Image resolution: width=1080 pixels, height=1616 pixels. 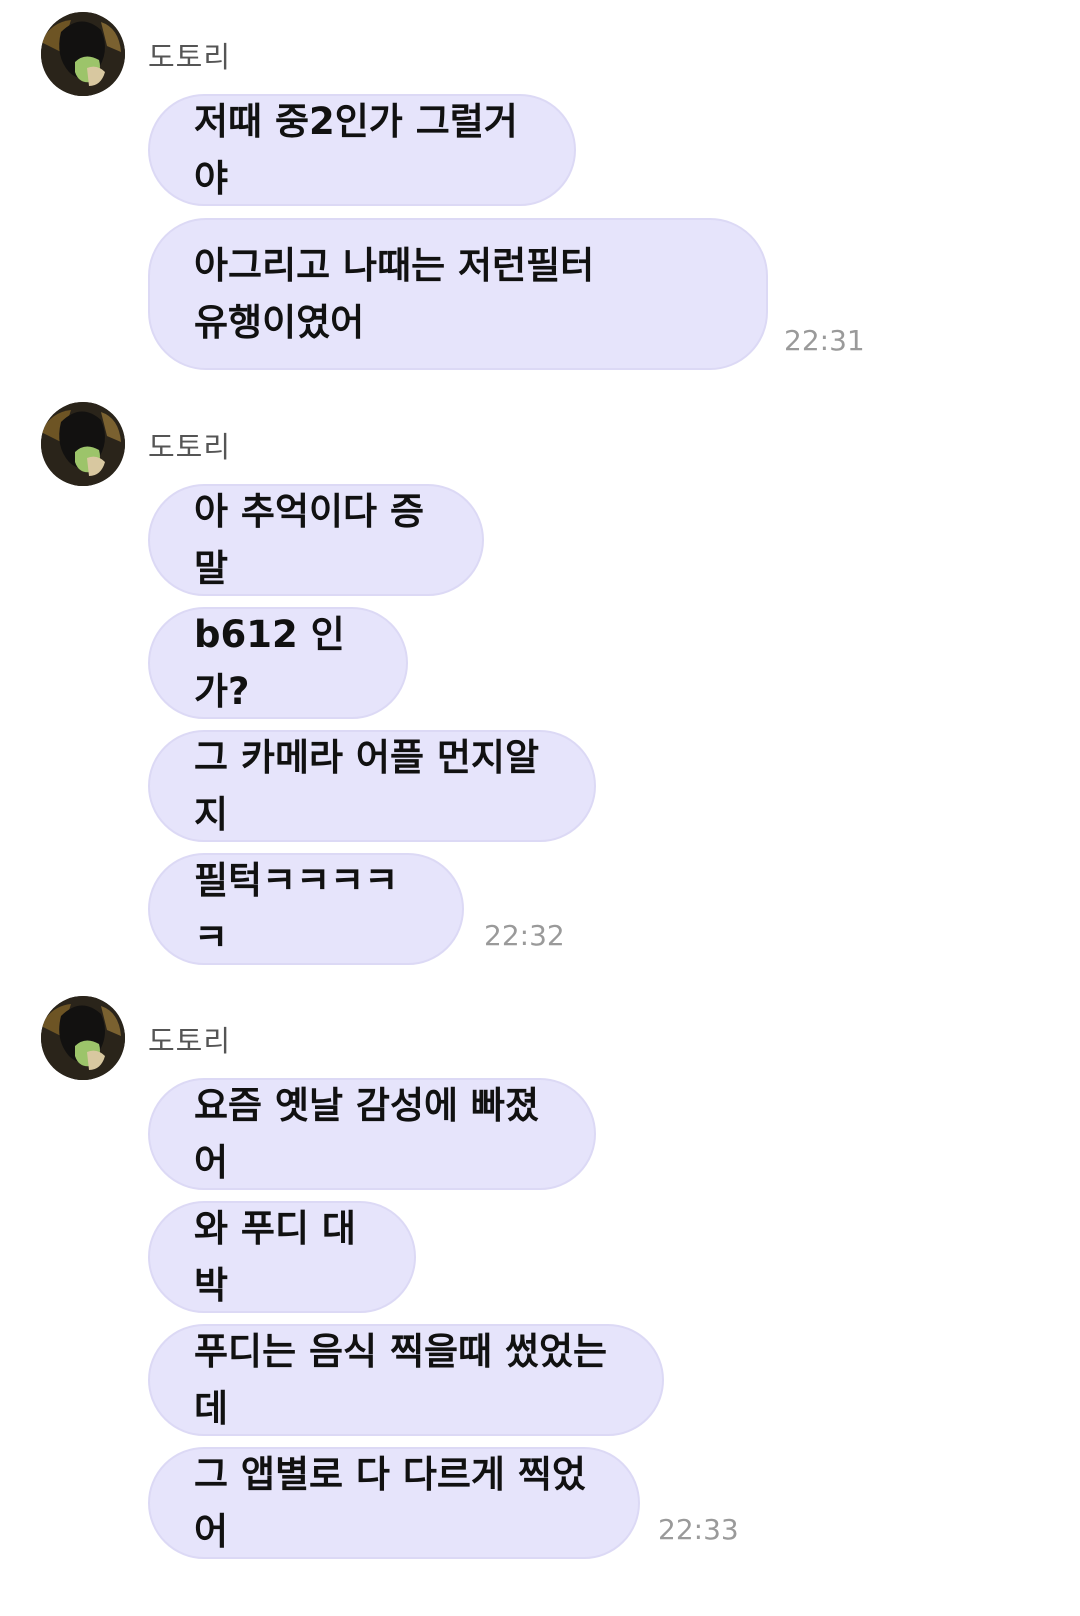 I want to click on message-bubble: 푸디는 음식 찍을때 썼었는데, so click(x=406, y=1380).